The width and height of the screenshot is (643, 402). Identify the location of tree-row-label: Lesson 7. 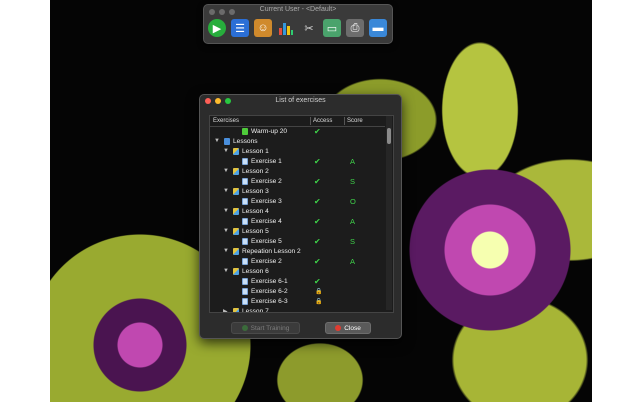
(255, 310).